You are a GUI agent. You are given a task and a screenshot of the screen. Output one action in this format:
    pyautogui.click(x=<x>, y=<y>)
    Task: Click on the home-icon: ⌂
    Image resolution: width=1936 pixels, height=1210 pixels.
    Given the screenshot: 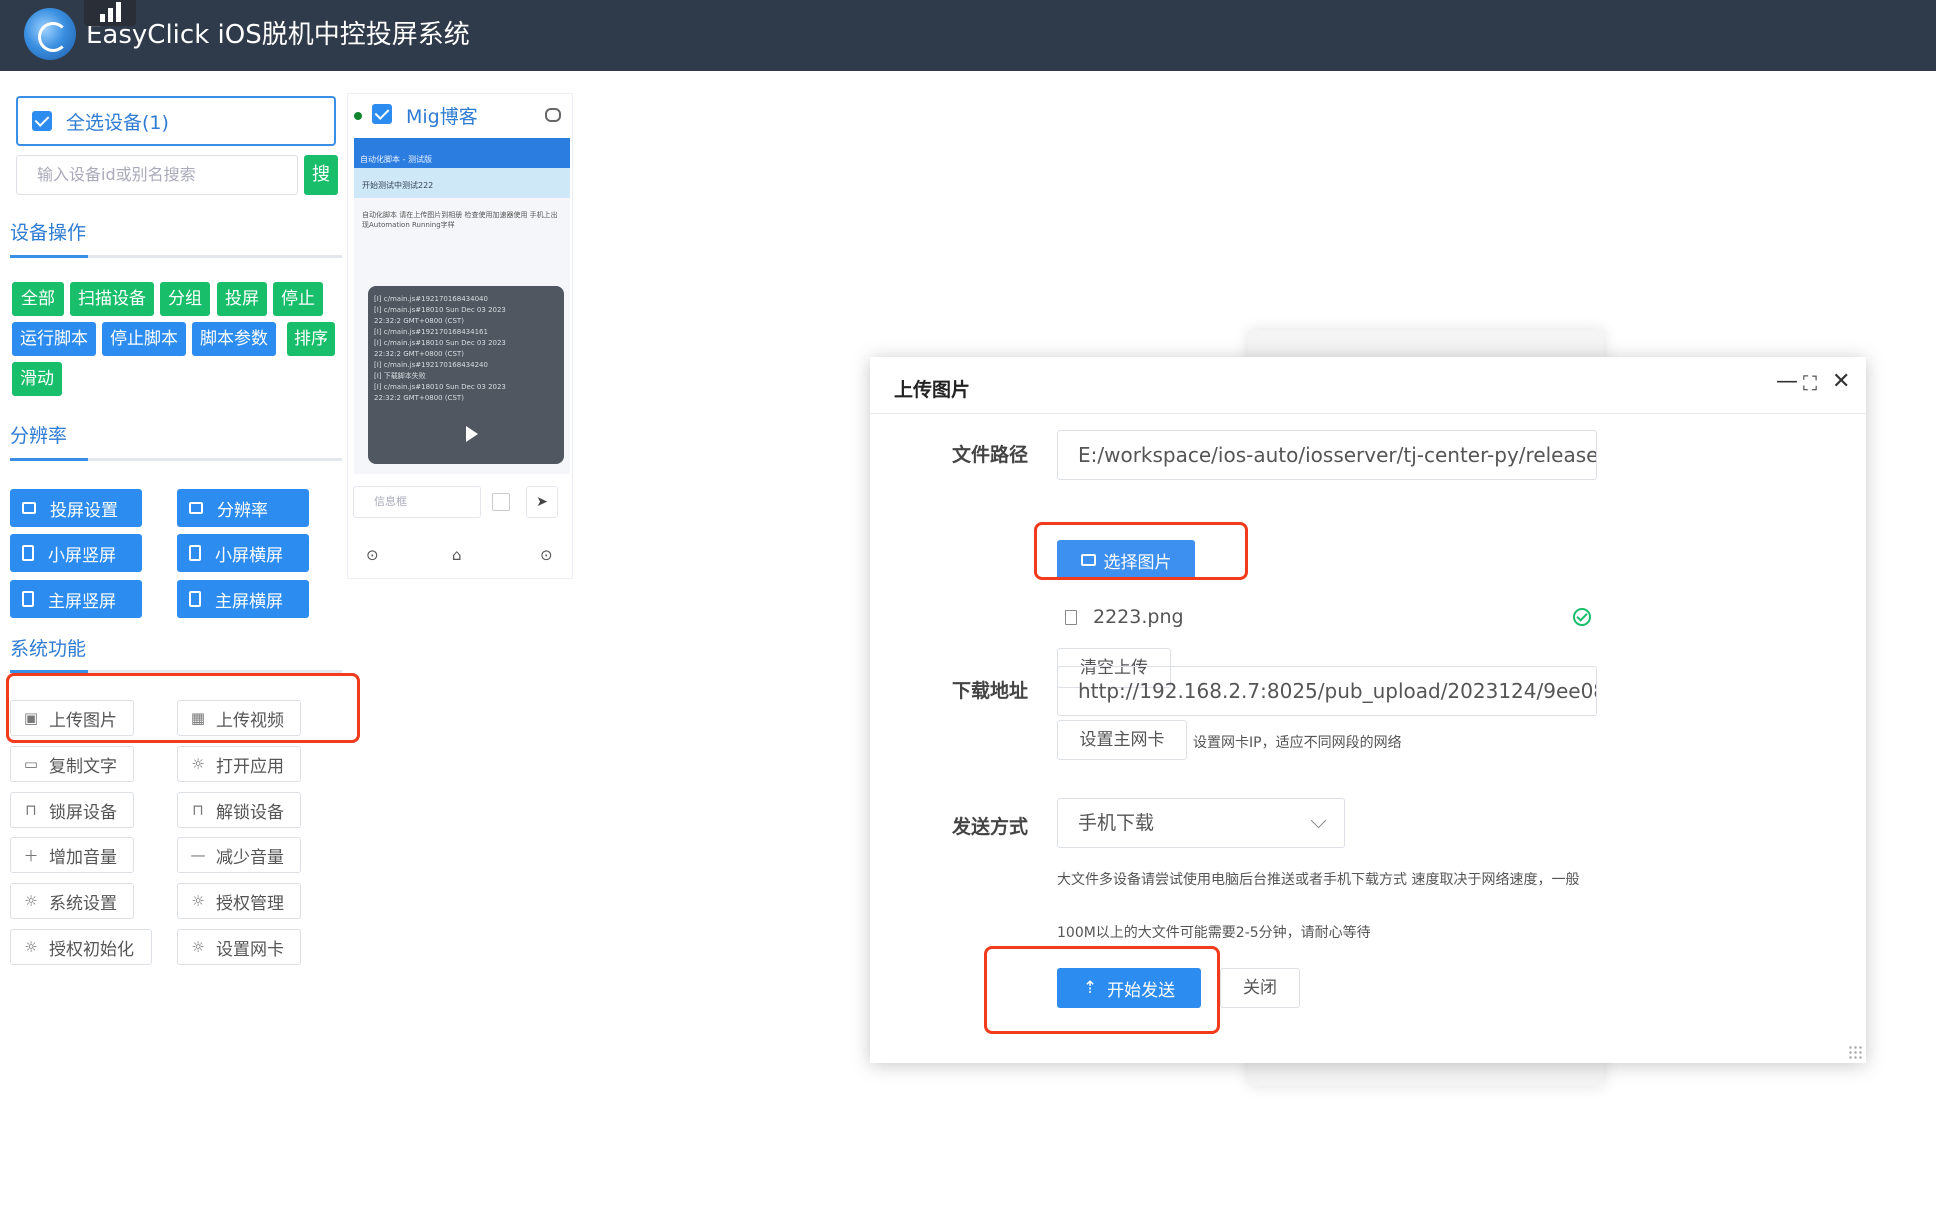 What is the action you would take?
    pyautogui.click(x=457, y=555)
    